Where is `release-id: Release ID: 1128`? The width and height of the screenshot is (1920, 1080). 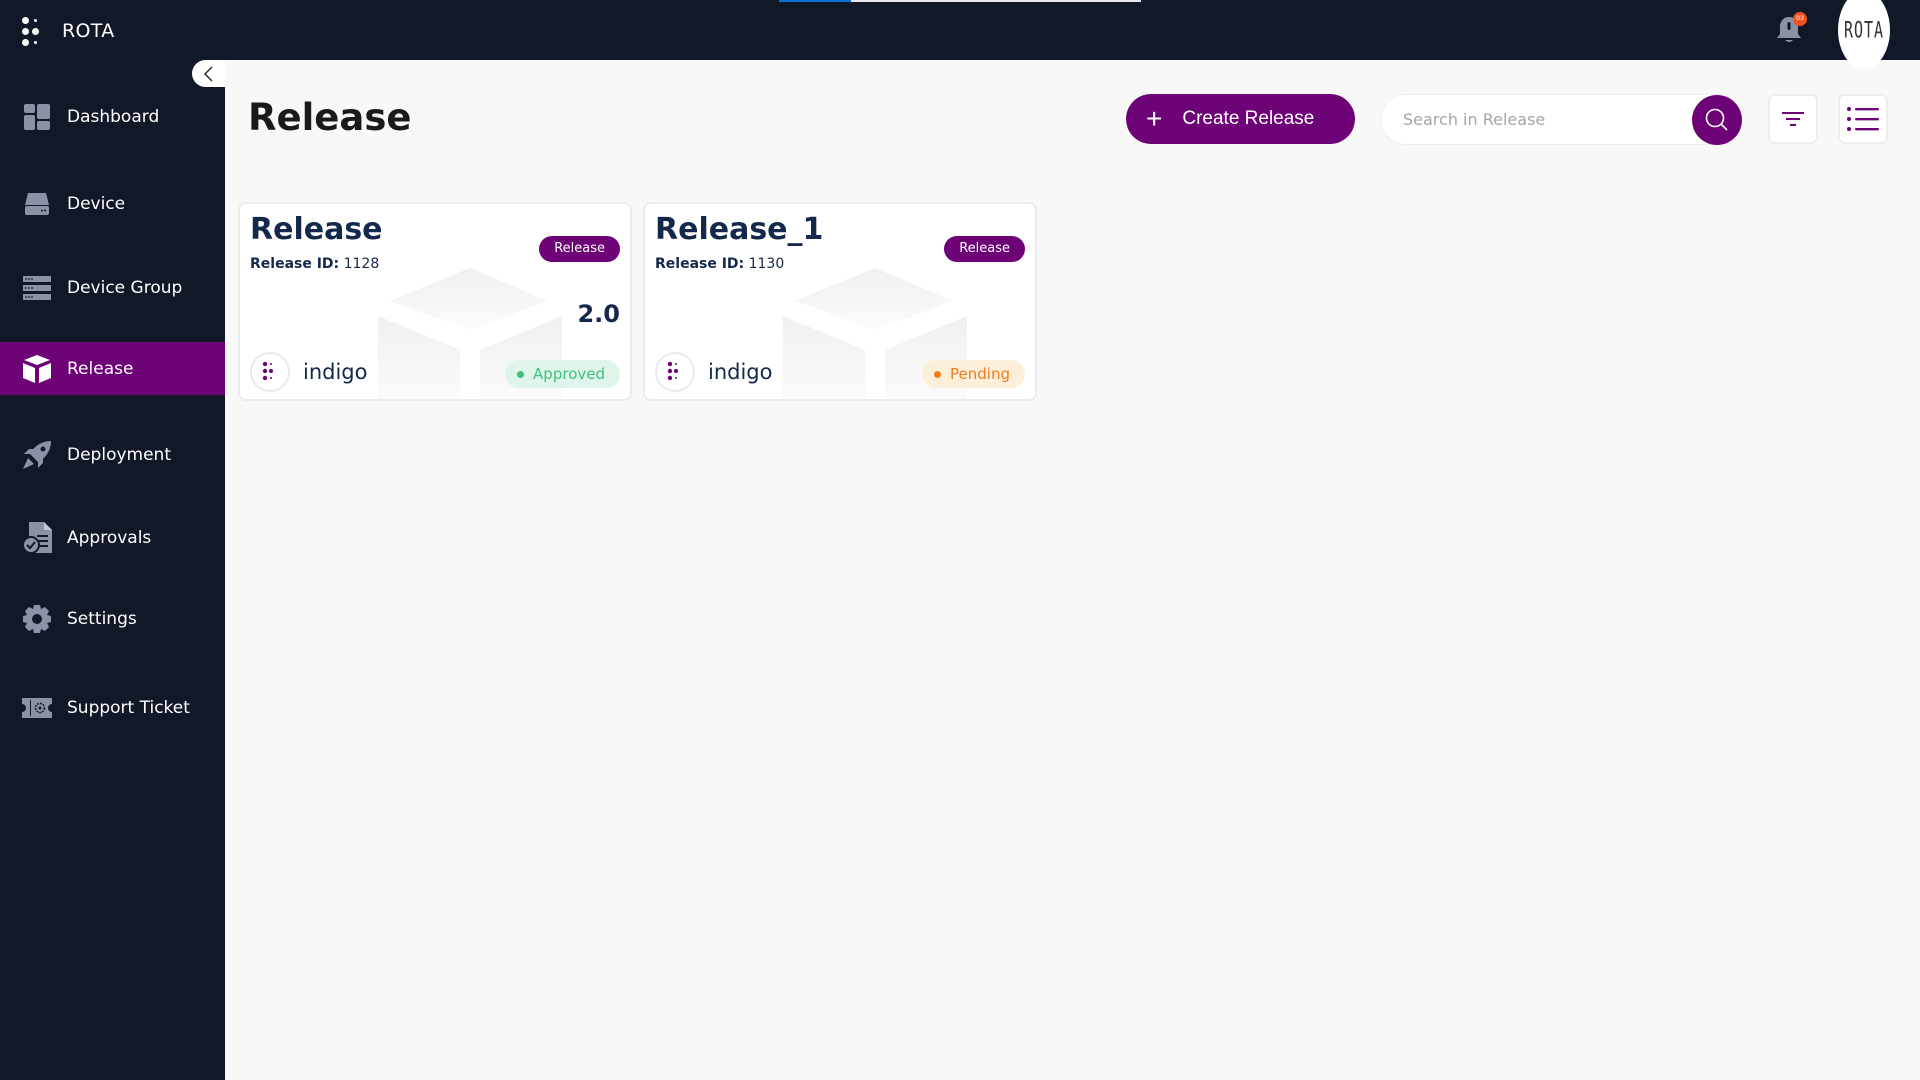
release-id: Release ID: 1128 is located at coordinates (314, 264).